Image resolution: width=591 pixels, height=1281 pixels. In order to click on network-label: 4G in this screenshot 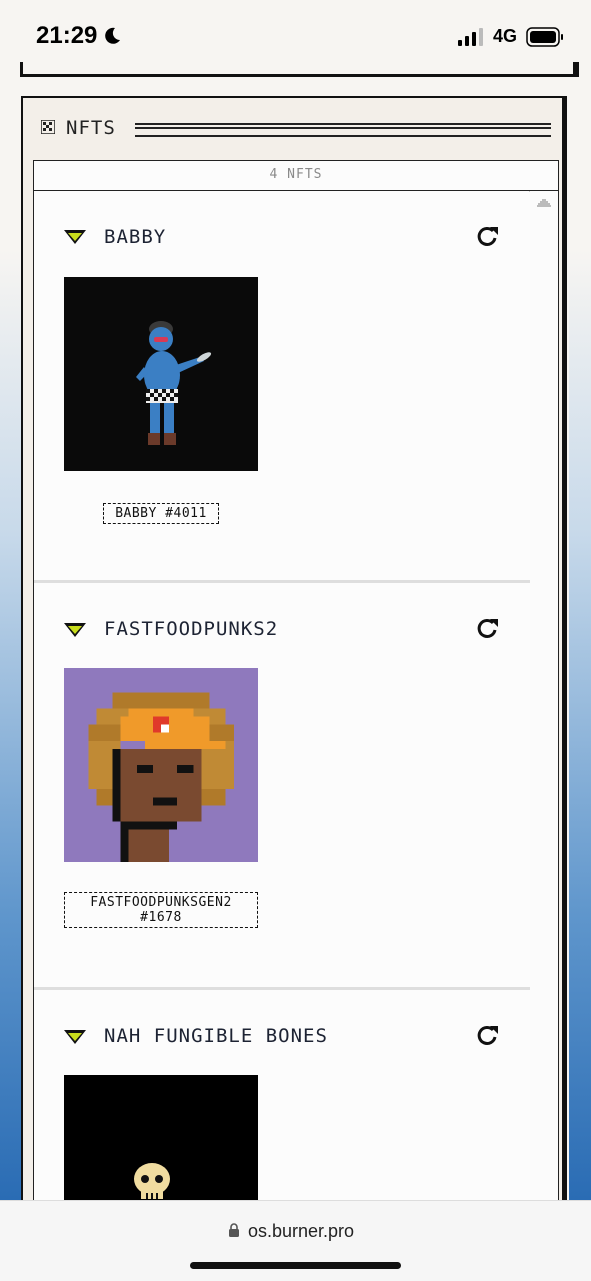, I will do `click(505, 36)`.